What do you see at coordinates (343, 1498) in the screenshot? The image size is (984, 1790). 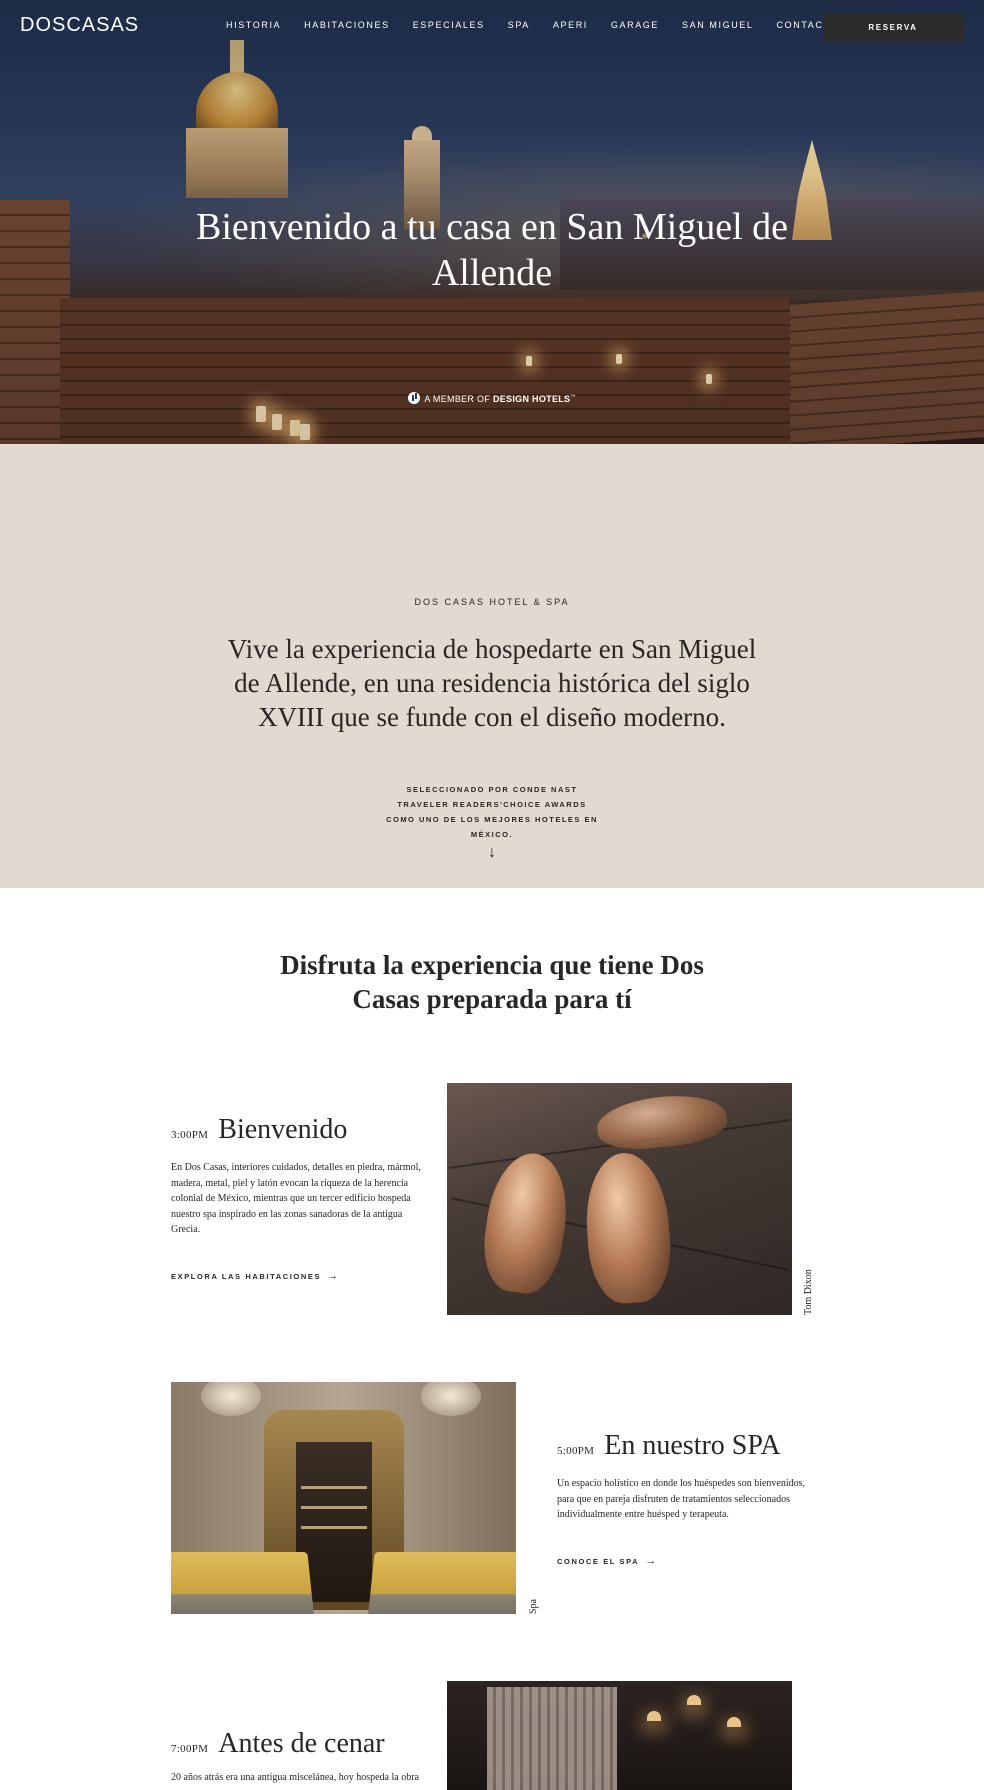 I see `spa-image` at bounding box center [343, 1498].